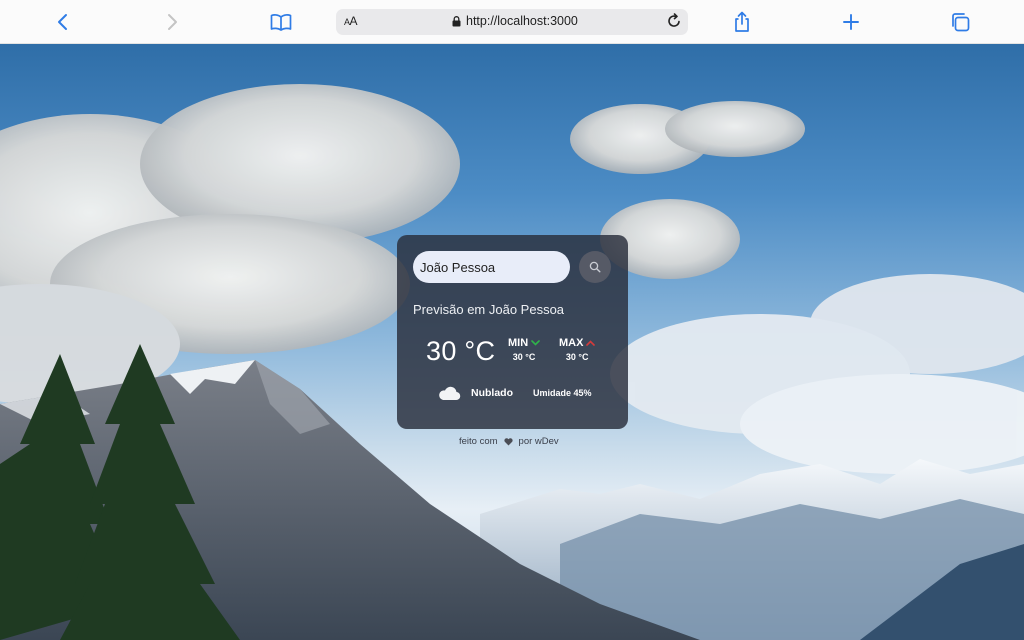  I want to click on chevron-right-icon, so click(172, 22).